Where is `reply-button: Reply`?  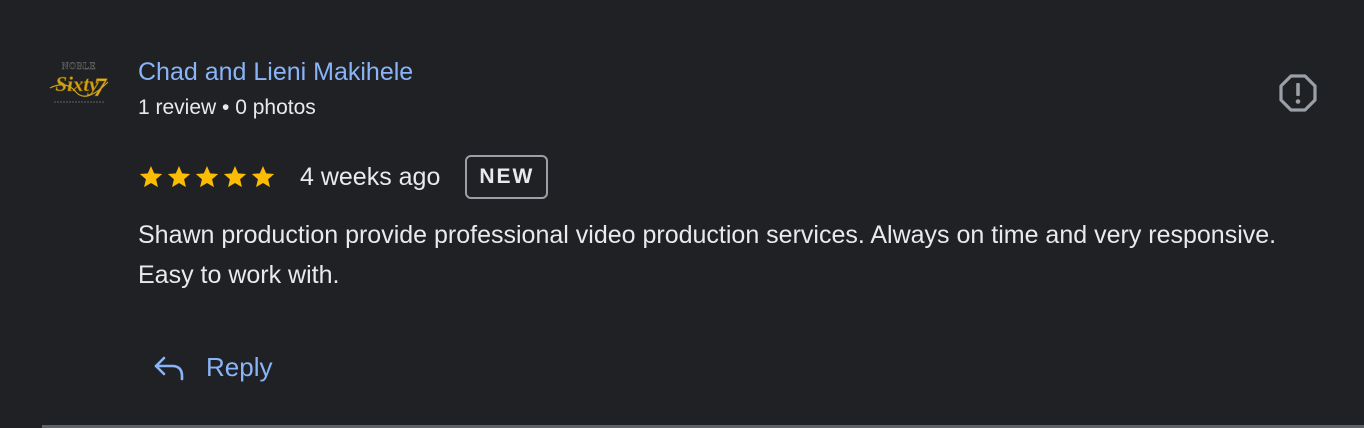
reply-button: Reply is located at coordinates (212, 367).